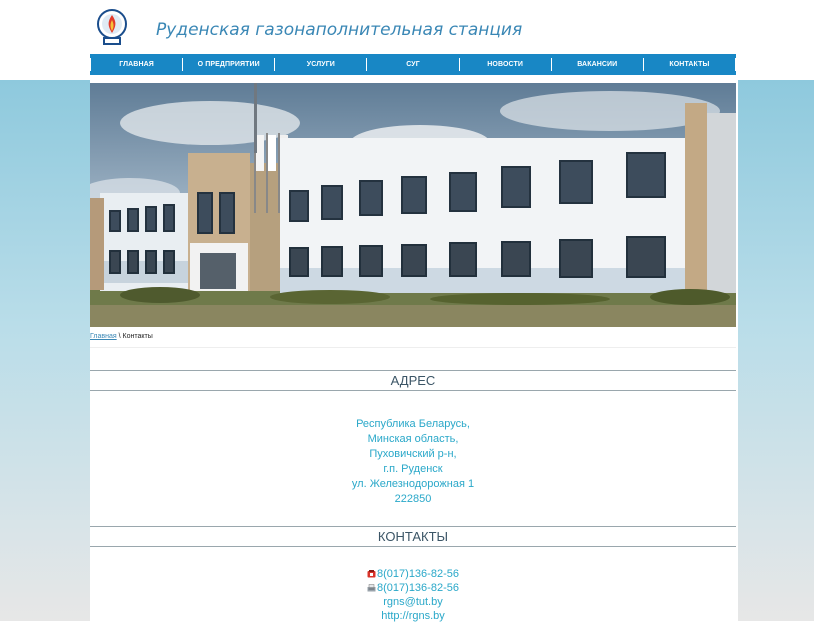 The width and height of the screenshot is (814, 623). Describe the element at coordinates (339, 30) in the screenshot. I see `site-title: Руденская газонаполнительная станция` at that location.